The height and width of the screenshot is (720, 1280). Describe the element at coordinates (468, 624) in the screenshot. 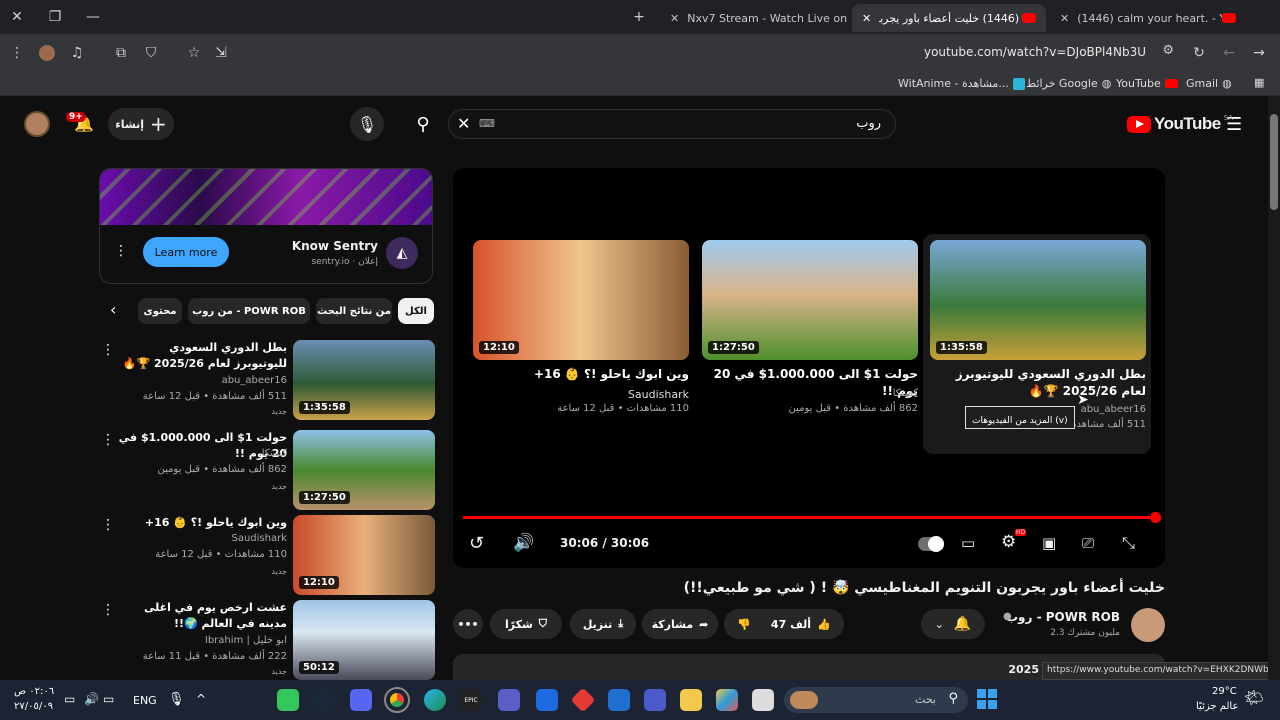

I see `more-actions-button: •••` at that location.